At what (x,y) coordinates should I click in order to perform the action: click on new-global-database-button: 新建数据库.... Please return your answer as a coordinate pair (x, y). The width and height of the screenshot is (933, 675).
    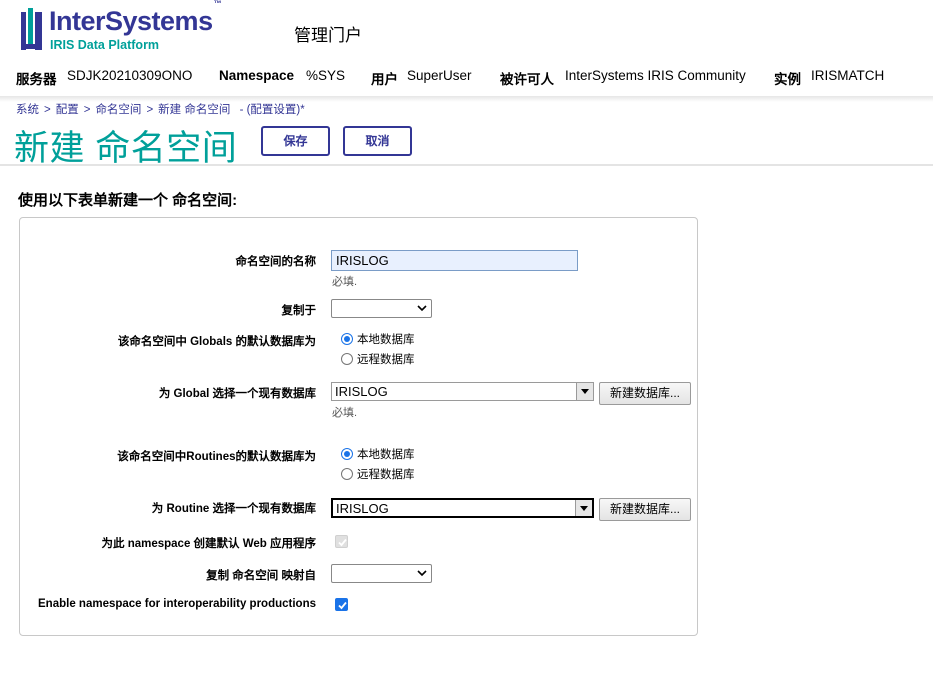
    Looking at the image, I should click on (645, 393).